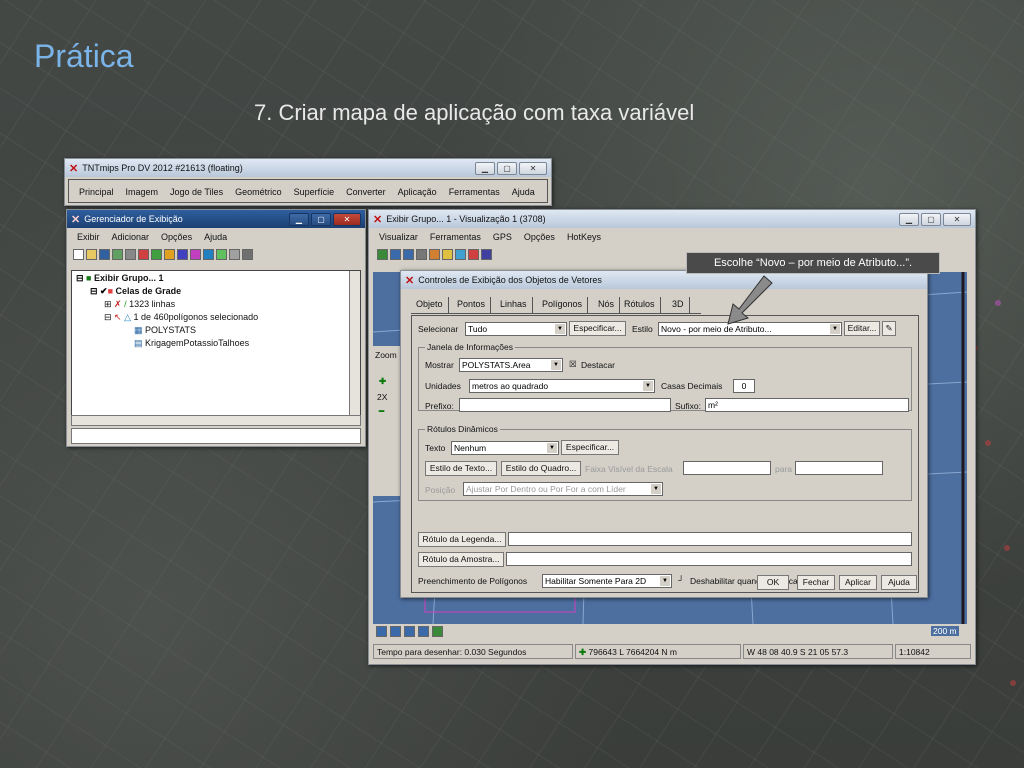 The image size is (1024, 768). Describe the element at coordinates (182, 254) in the screenshot. I see `cad-icon` at that location.